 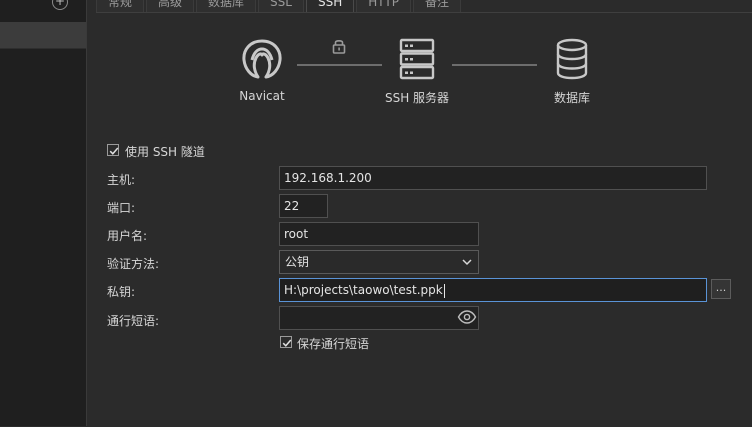 What do you see at coordinates (417, 59) in the screenshot?
I see `server-icon` at bounding box center [417, 59].